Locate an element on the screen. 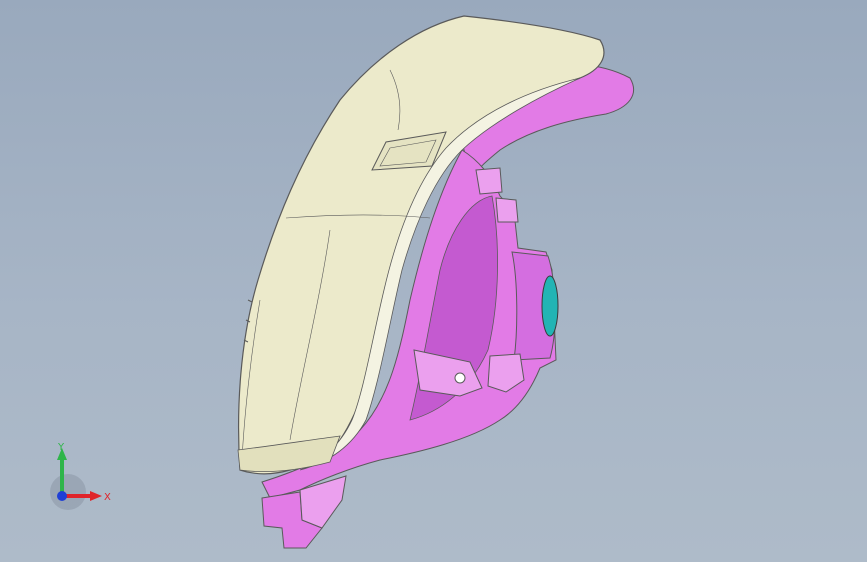 This screenshot has height=562, width=867. triad-x-label: X is located at coordinates (107, 497).